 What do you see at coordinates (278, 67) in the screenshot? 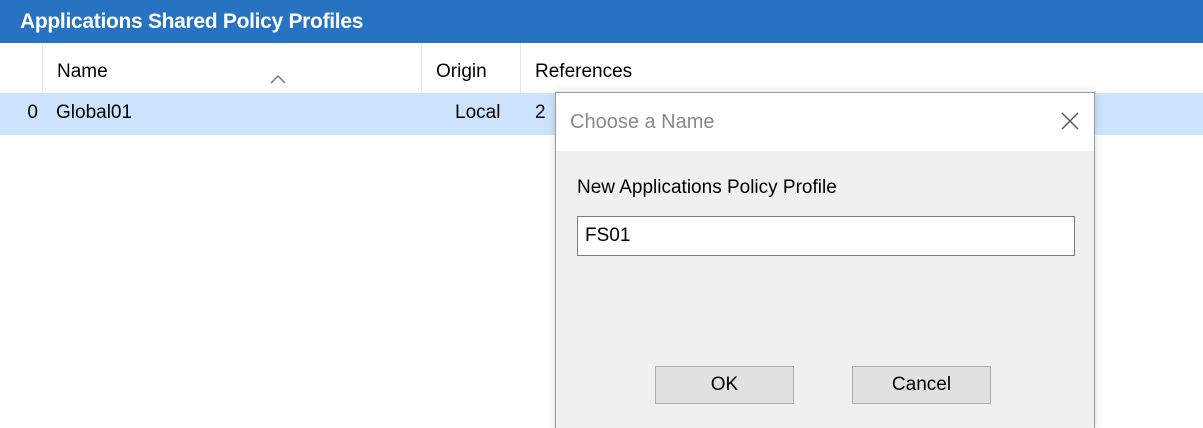
I see `sort-up-caret-icon` at bounding box center [278, 67].